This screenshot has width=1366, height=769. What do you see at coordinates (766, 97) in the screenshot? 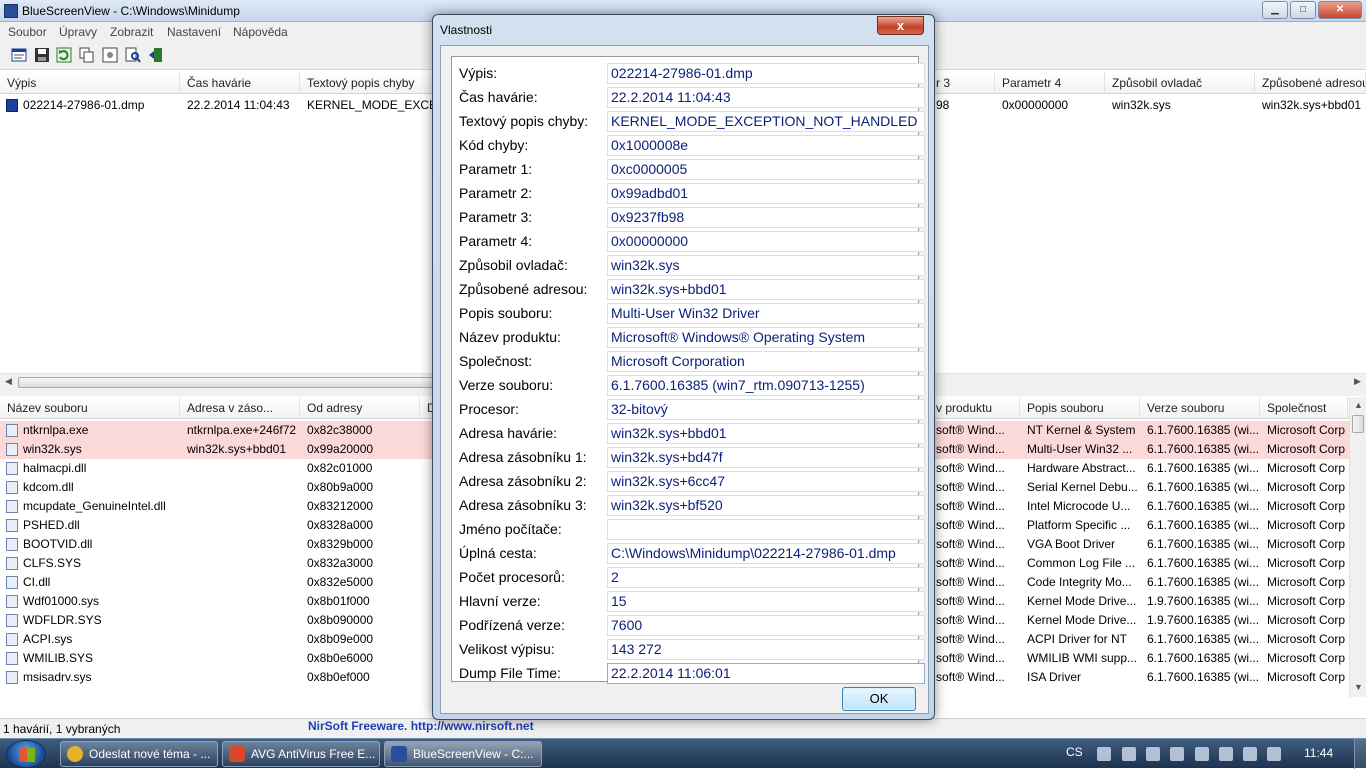
I see `property-value-field: 22.2.2014 11:04:43` at bounding box center [766, 97].